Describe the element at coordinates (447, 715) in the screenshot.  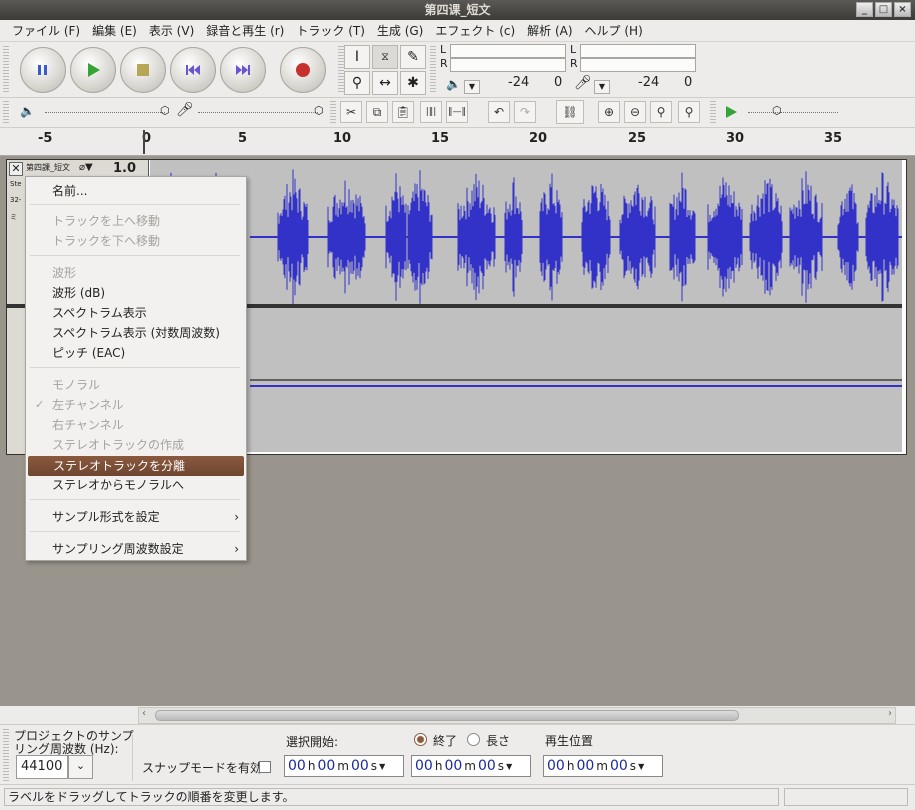
I see `scrollbar-thumb` at that location.